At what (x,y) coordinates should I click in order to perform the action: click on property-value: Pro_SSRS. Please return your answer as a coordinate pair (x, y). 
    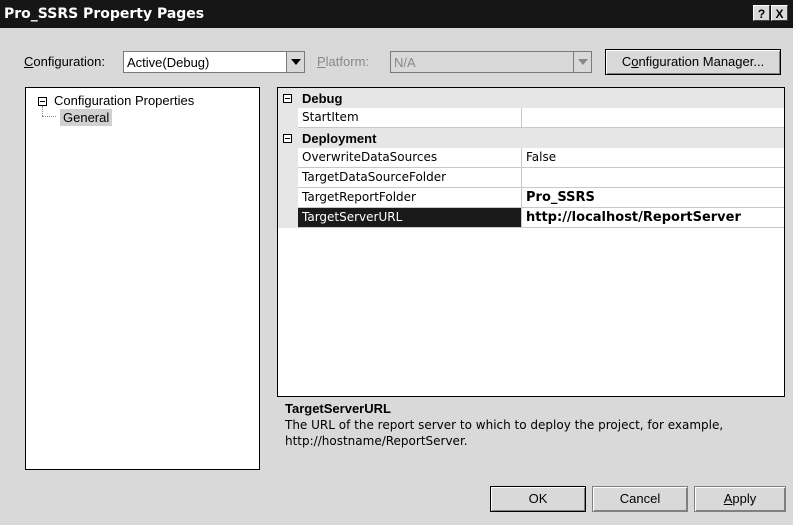
    Looking at the image, I should click on (653, 198).